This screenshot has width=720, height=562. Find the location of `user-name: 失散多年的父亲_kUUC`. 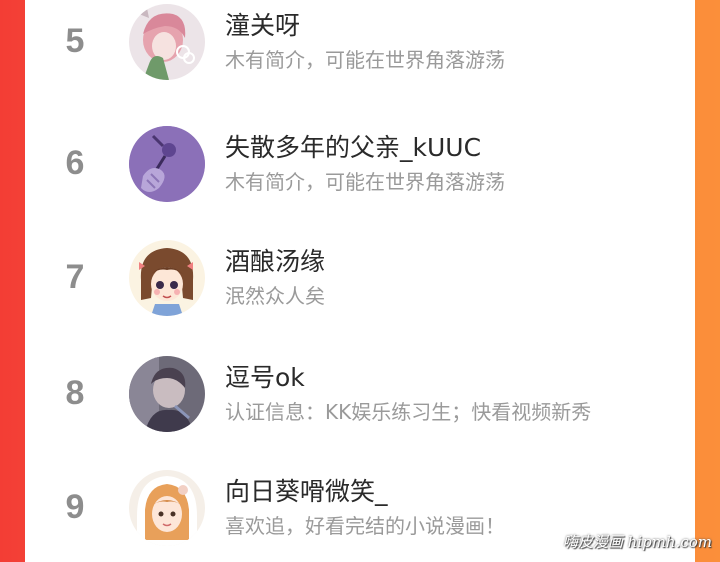

user-name: 失散多年的父亲_kUUC is located at coordinates (353, 146).